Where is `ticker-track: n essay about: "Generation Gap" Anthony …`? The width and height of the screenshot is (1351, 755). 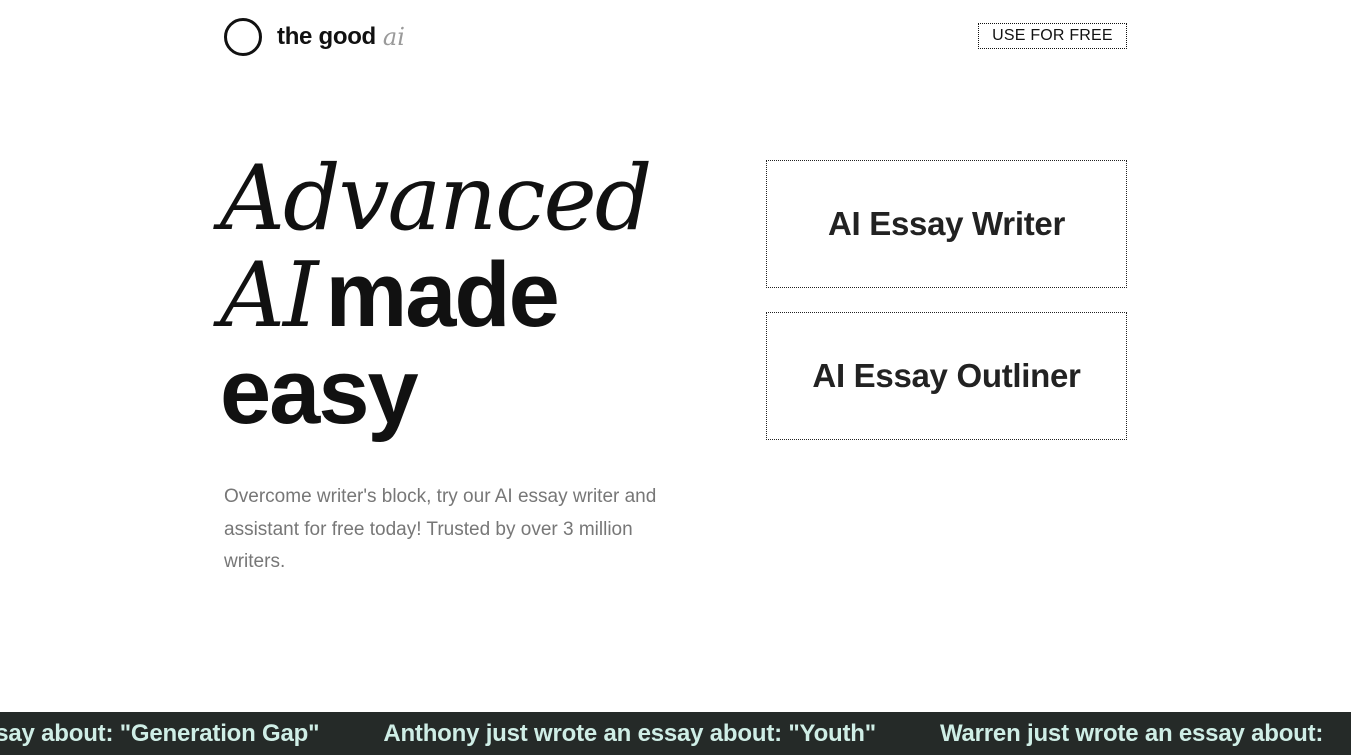 ticker-track: n essay about: "Generation Gap" Anthony … is located at coordinates (675, 733).